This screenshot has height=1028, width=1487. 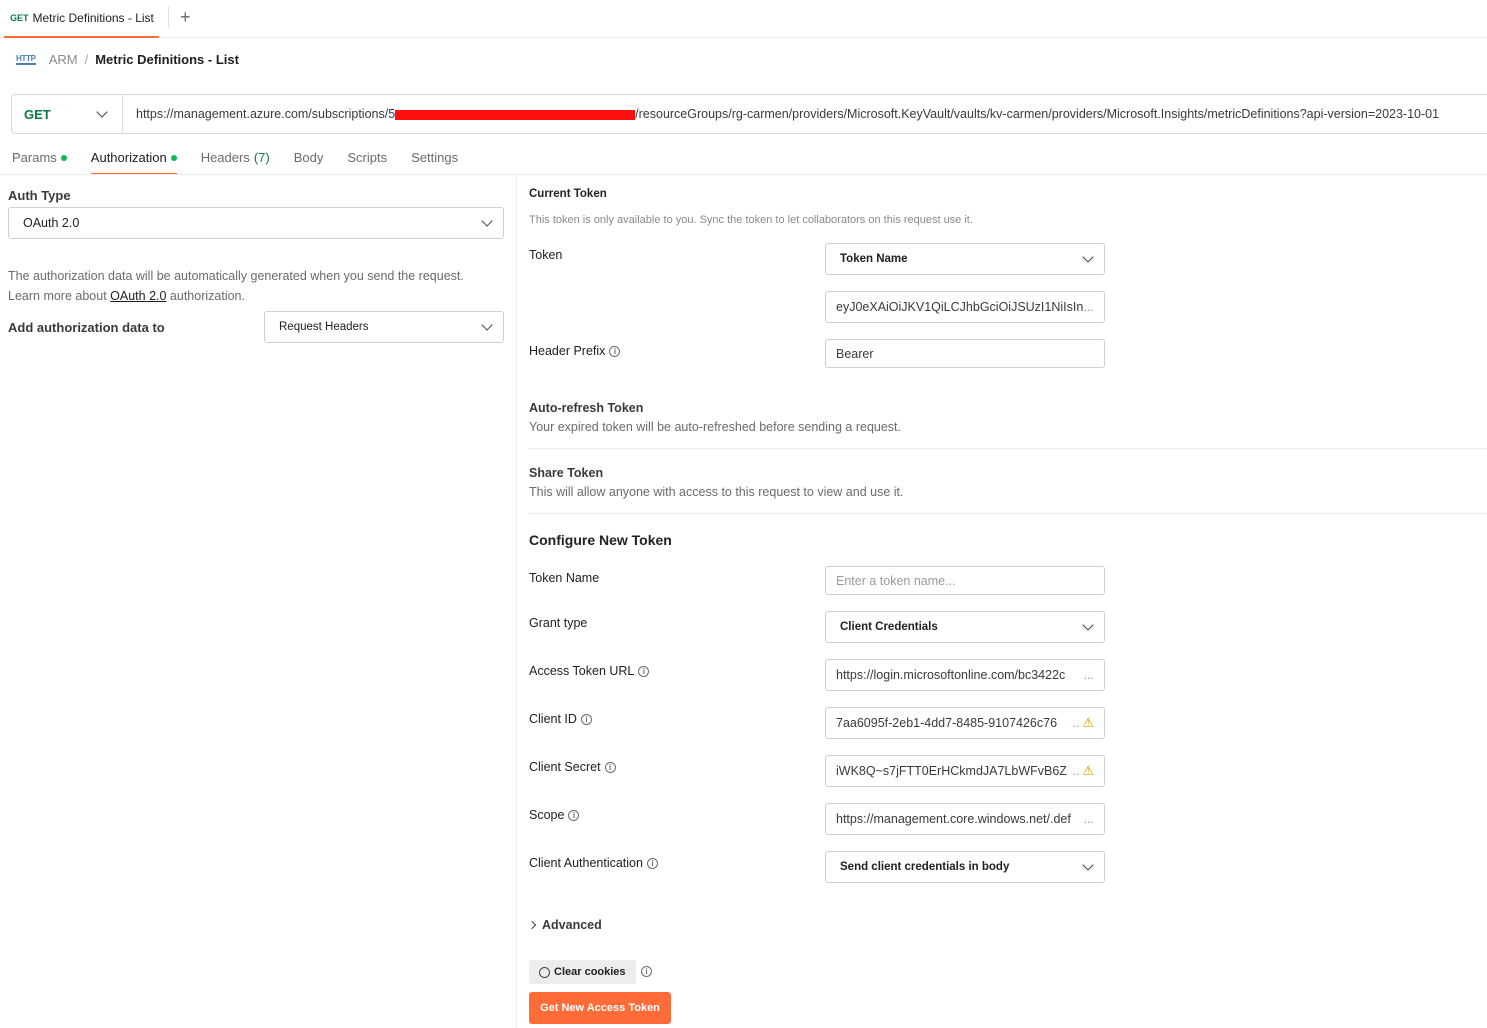 I want to click on auth-type-select: OAuth 2.0, so click(x=256, y=223).